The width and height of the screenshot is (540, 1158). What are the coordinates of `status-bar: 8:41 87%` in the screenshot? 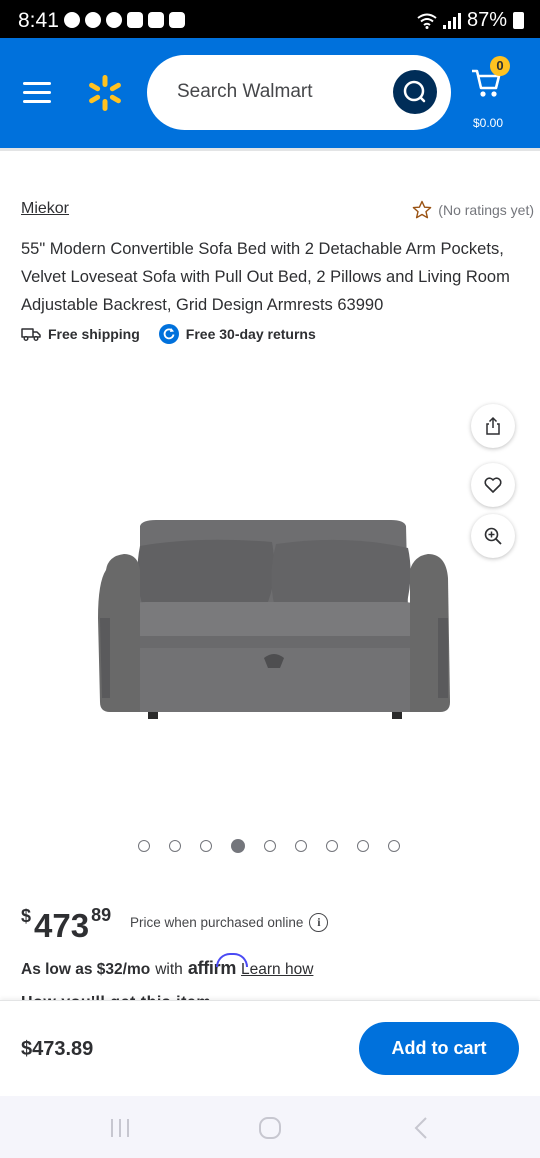 It's located at (270, 19).